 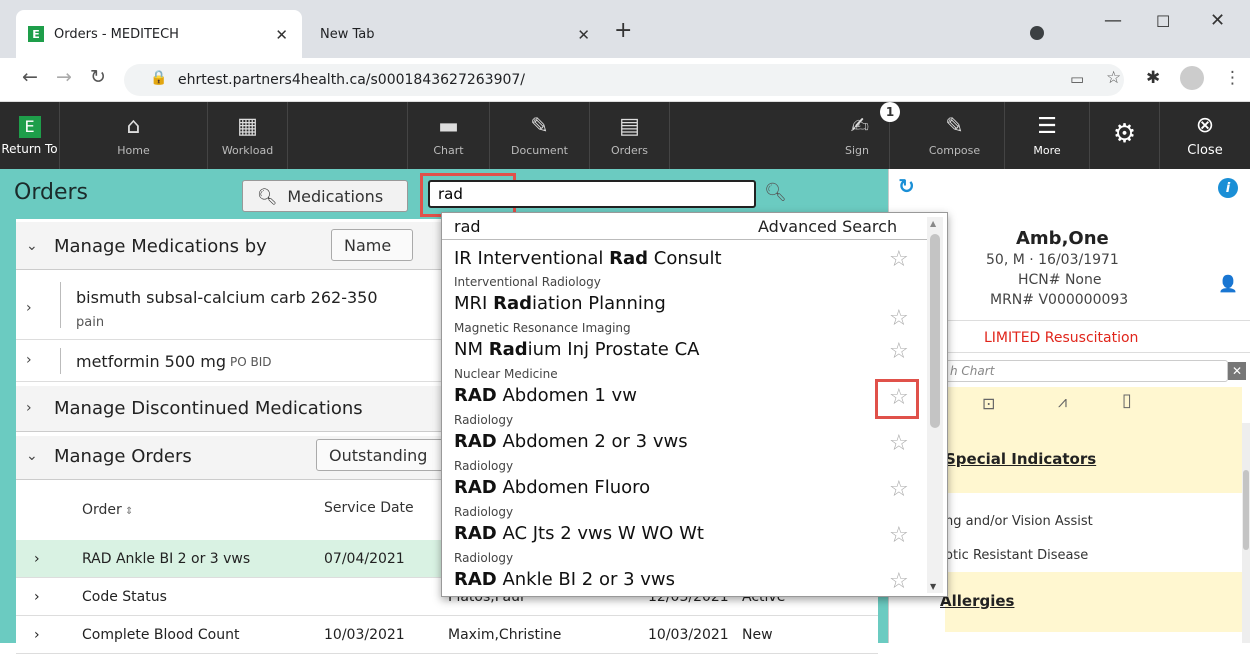 I want to click on chart-button: ▬ Chart, so click(x=449, y=135).